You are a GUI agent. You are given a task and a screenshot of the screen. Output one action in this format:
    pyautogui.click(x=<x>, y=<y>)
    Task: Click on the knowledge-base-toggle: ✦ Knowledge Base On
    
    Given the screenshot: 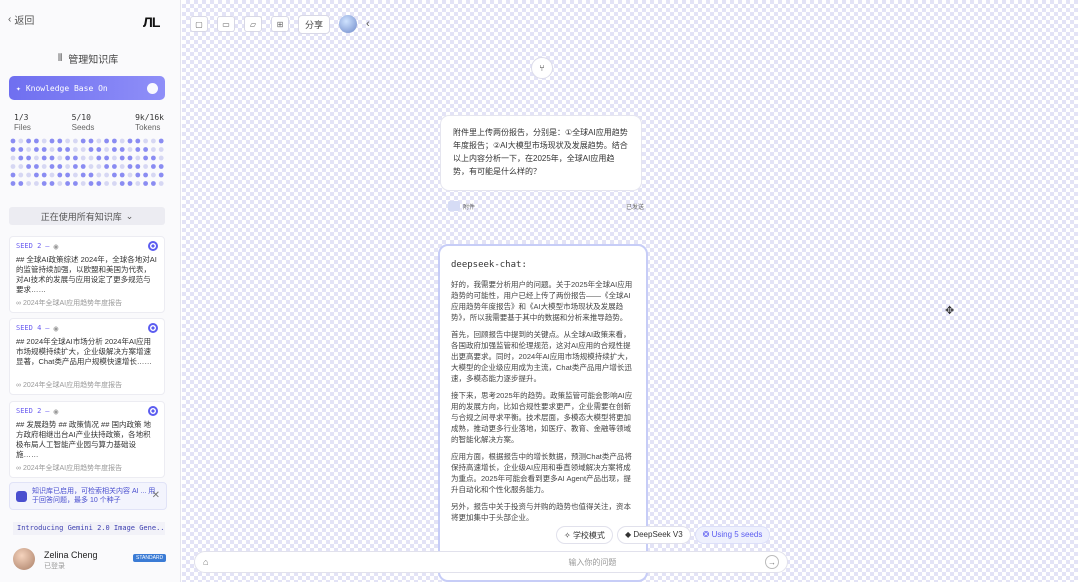 What is the action you would take?
    pyautogui.click(x=87, y=88)
    